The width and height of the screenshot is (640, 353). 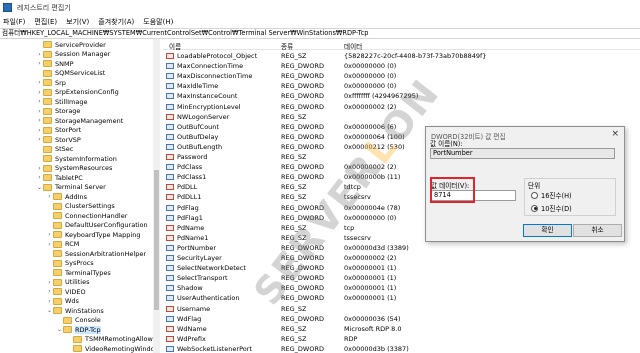 What do you see at coordinates (73, 55) in the screenshot?
I see `tree-item: › Session Manager` at bounding box center [73, 55].